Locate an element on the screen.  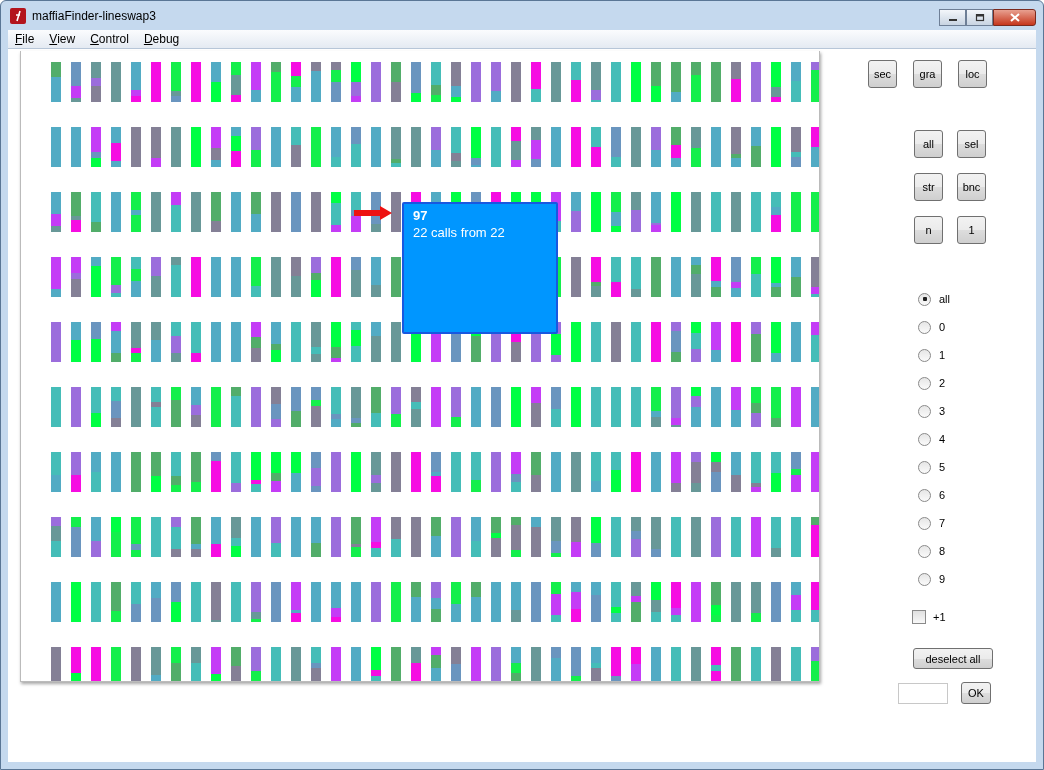
close-icon is located at coordinates (1014, 17).